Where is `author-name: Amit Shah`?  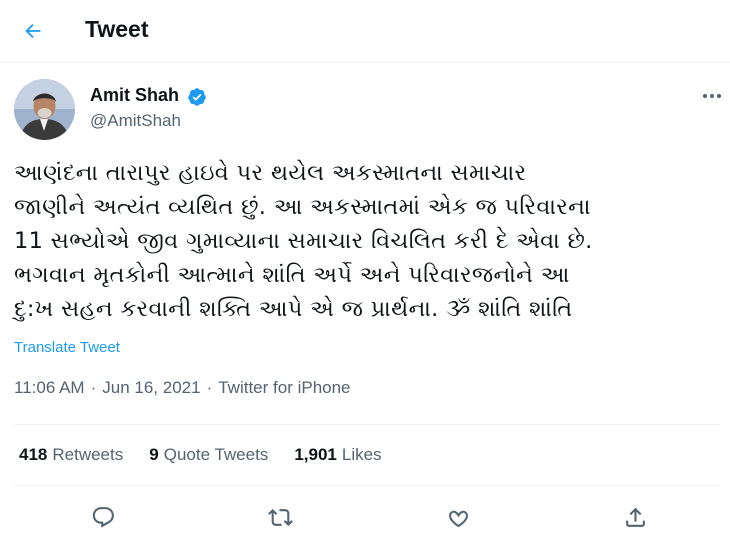 author-name: Amit Shah is located at coordinates (134, 95).